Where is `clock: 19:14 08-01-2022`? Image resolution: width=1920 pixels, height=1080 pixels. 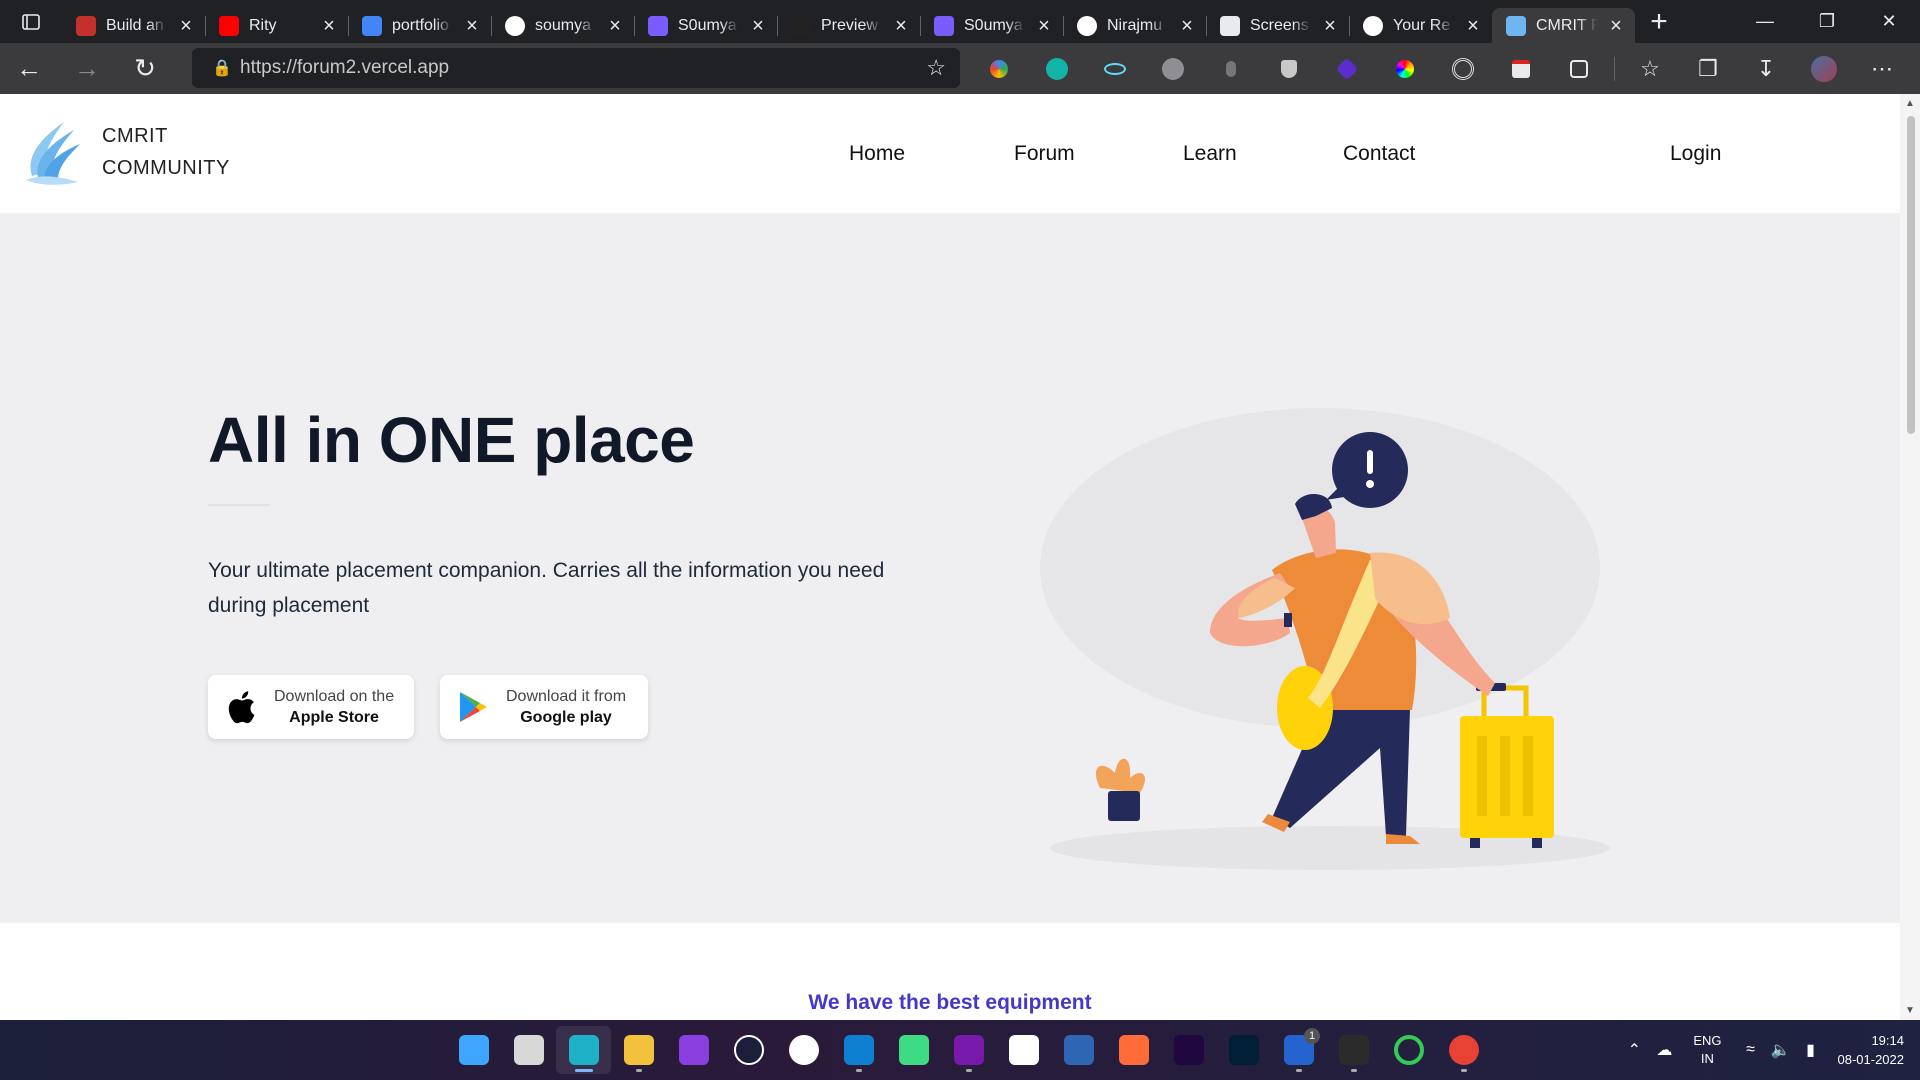 clock: 19:14 08-01-2022 is located at coordinates (1871, 1050).